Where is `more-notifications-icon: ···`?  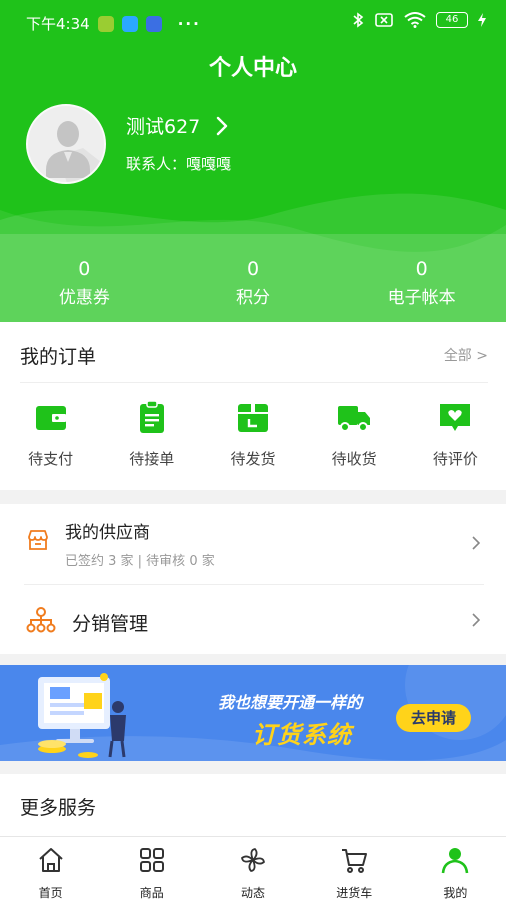
more-notifications-icon: ··· is located at coordinates (189, 23).